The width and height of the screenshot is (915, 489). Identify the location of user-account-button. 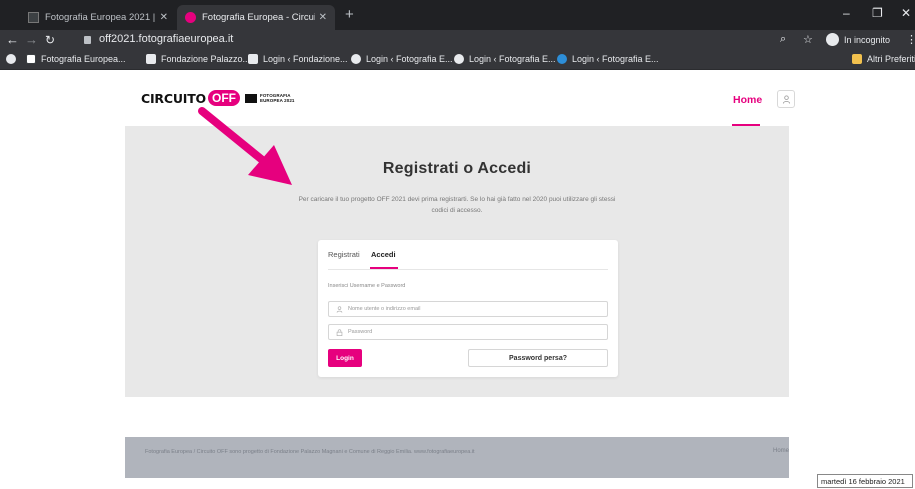
(786, 99).